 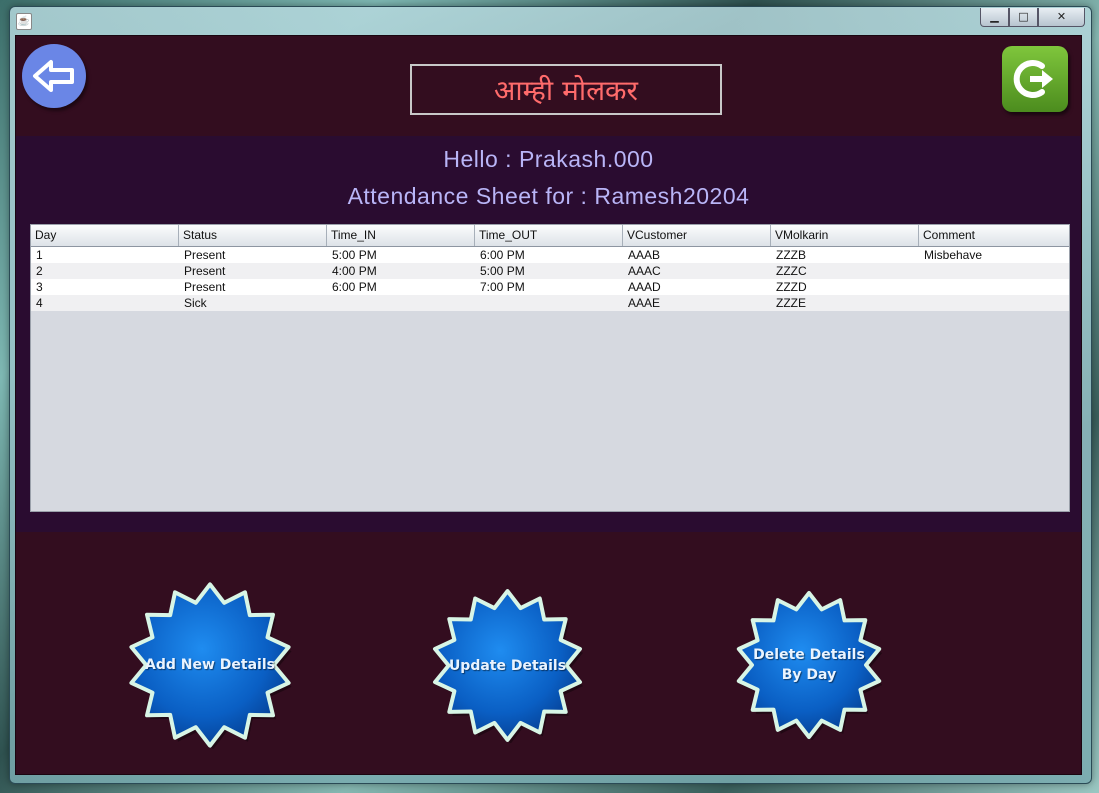 I want to click on cell-time-out: 6:00 PM, so click(x=502, y=255).